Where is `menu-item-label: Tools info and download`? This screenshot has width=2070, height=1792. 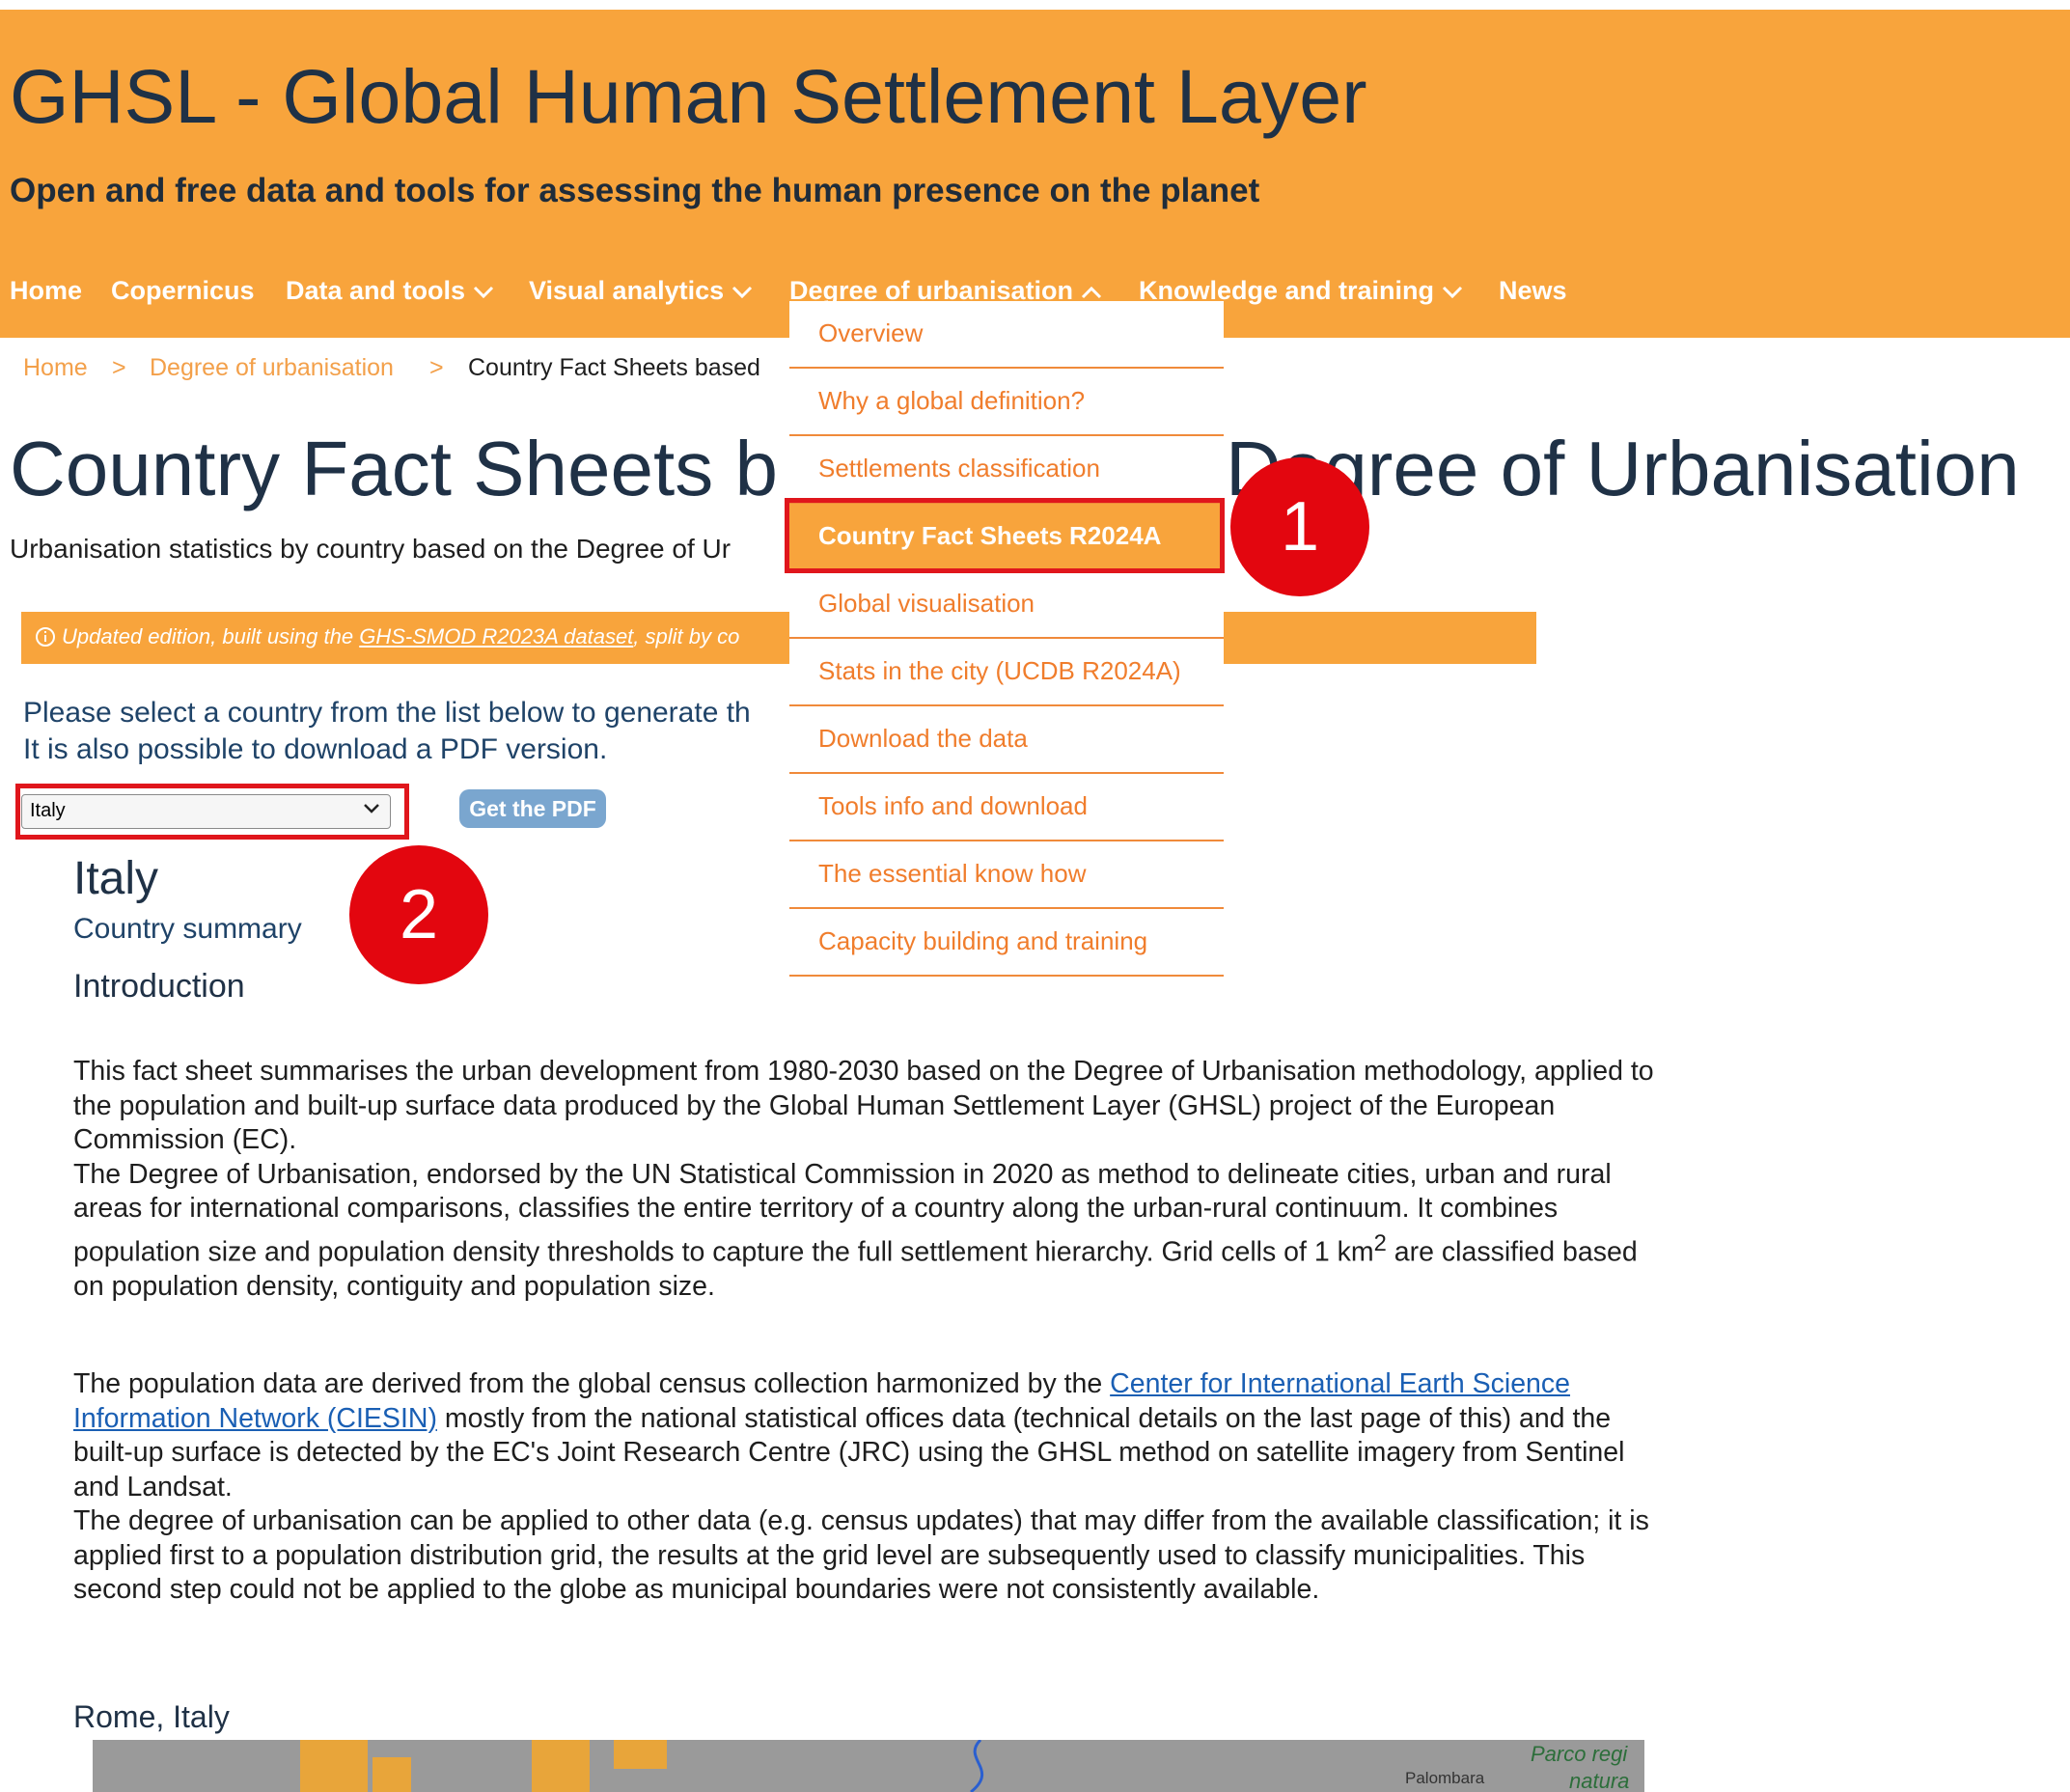 menu-item-label: Tools info and download is located at coordinates (953, 805).